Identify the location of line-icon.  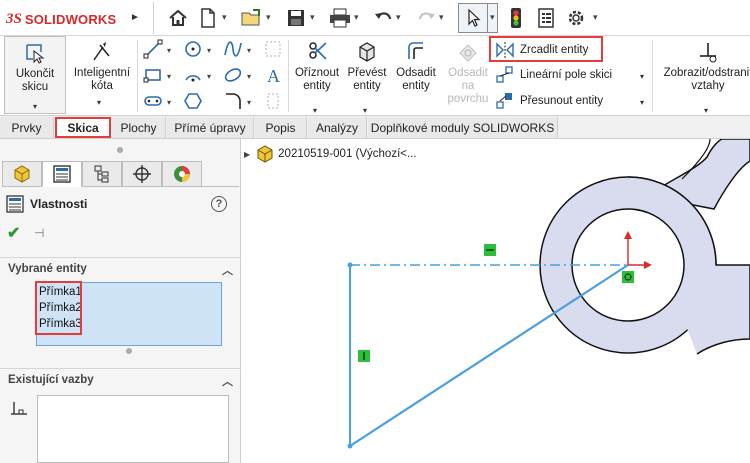
(153, 49).